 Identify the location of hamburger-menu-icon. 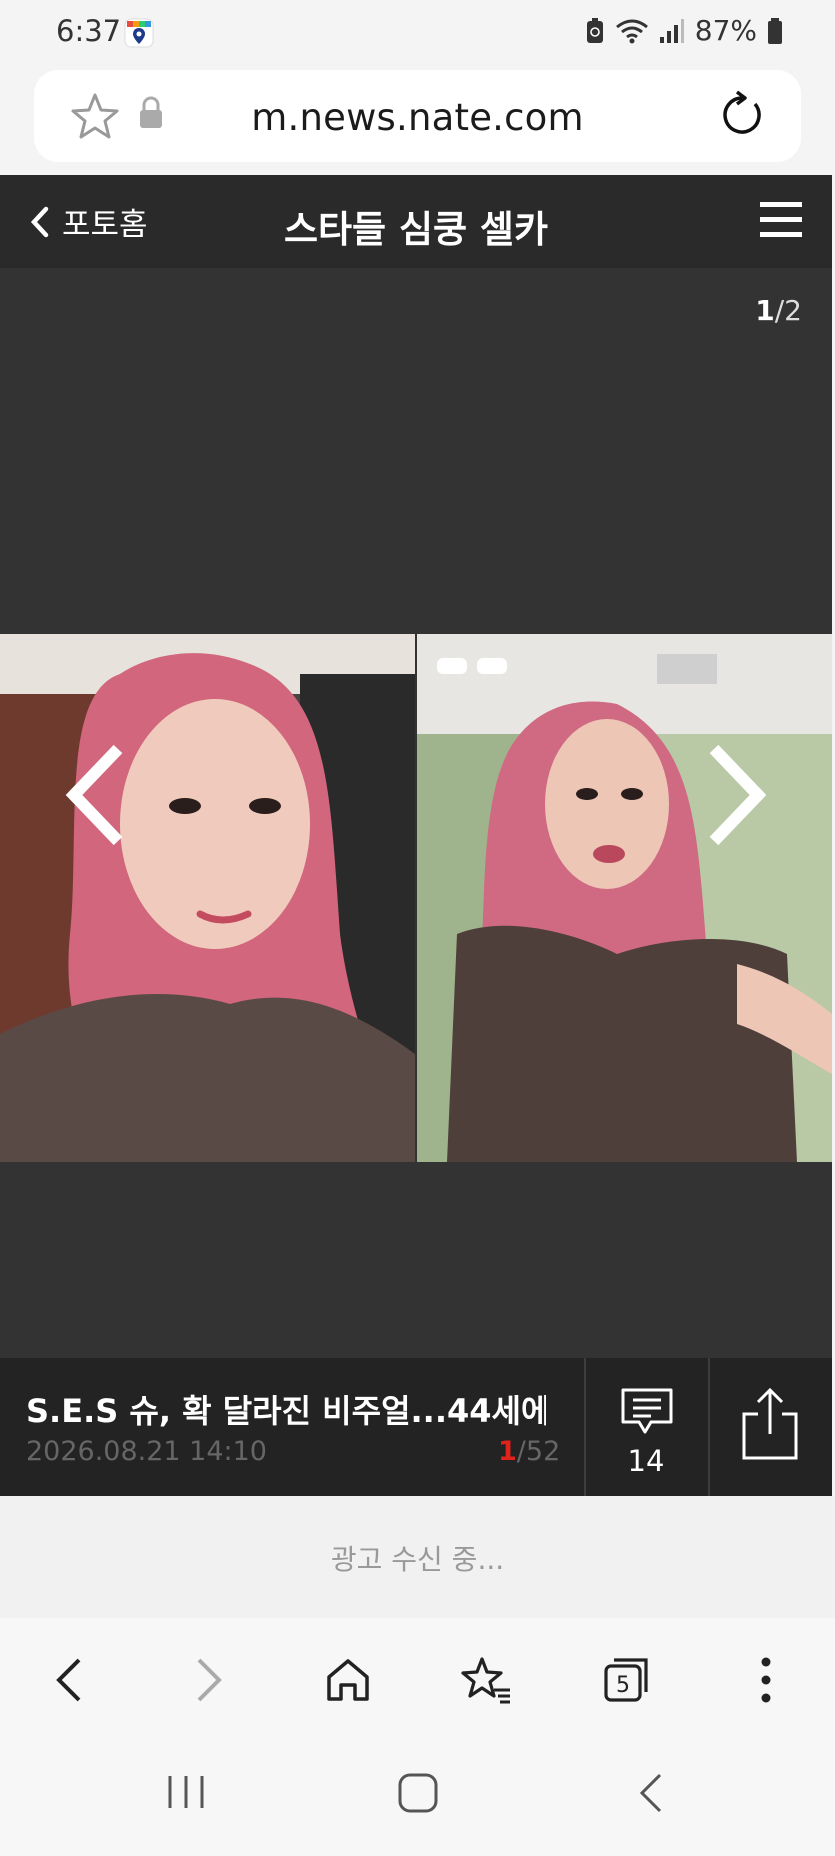
(781, 220).